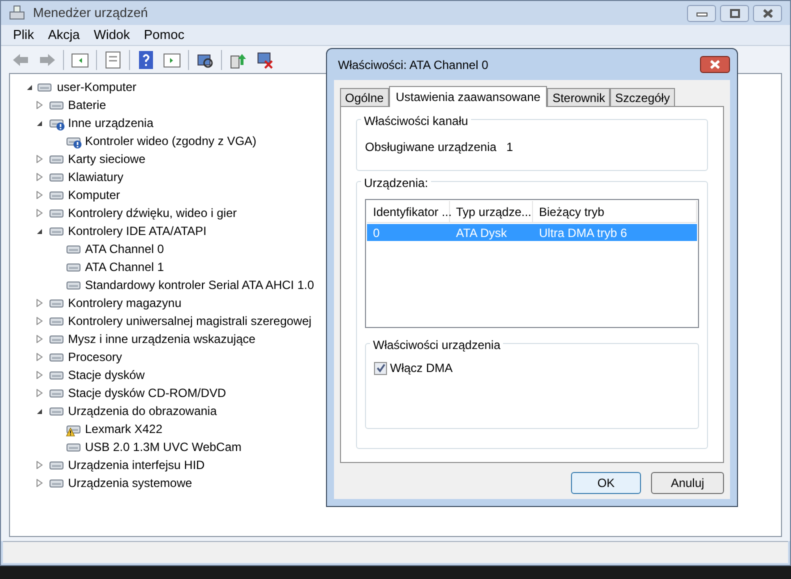  What do you see at coordinates (137, 231) in the screenshot?
I see `tree-item: Kontrolery IDE ATA/ATAPI` at bounding box center [137, 231].